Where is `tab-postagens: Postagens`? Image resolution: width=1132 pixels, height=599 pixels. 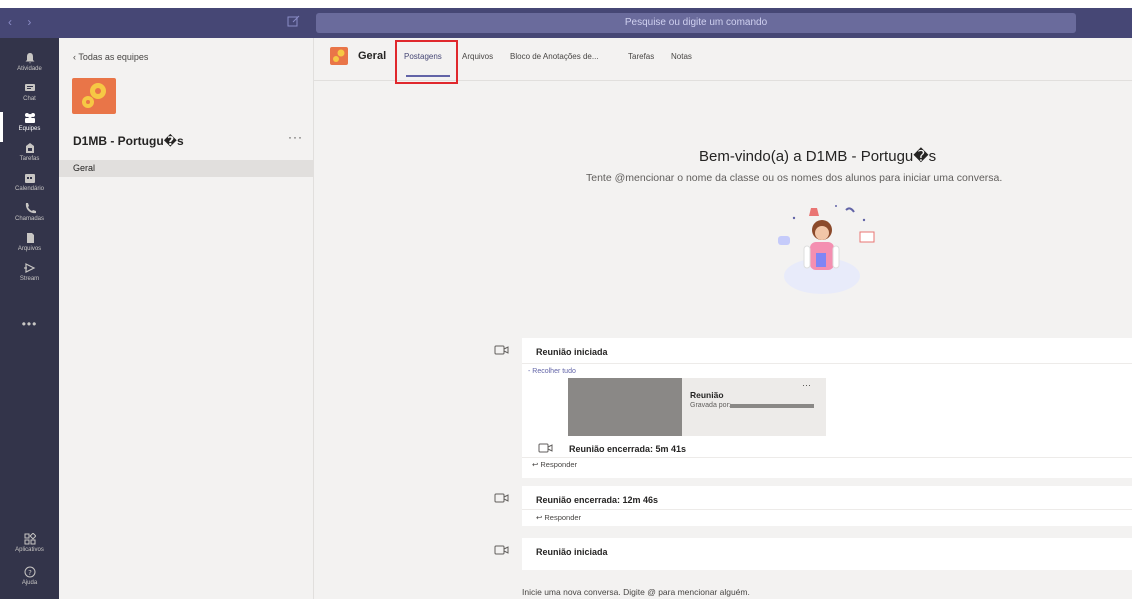 tab-postagens: Postagens is located at coordinates (423, 56).